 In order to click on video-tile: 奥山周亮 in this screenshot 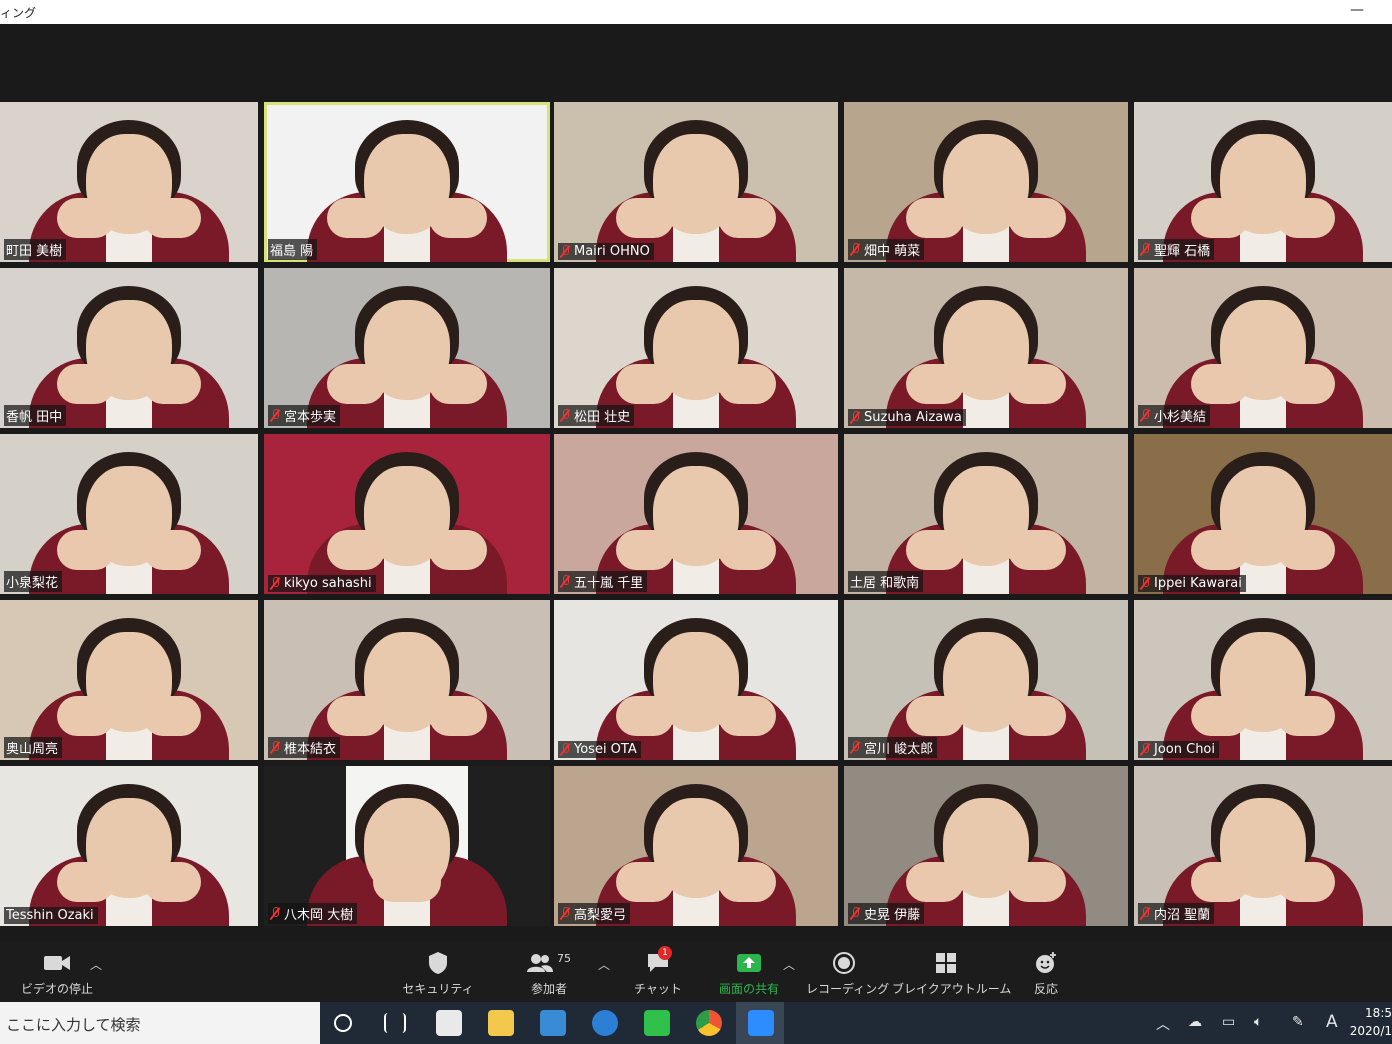, I will do `click(129, 680)`.